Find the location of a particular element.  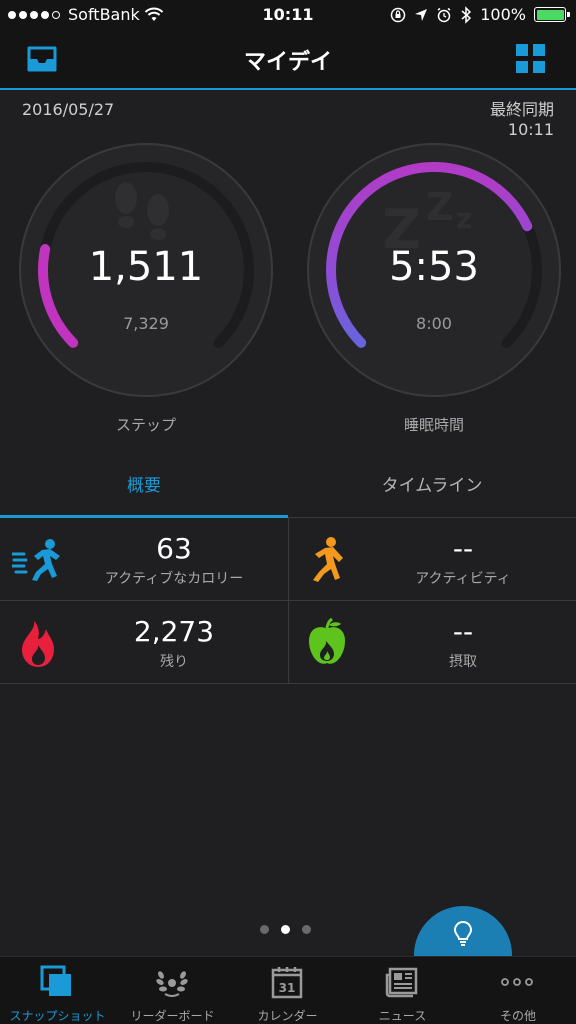

battery-percent: 100% is located at coordinates (503, 14).